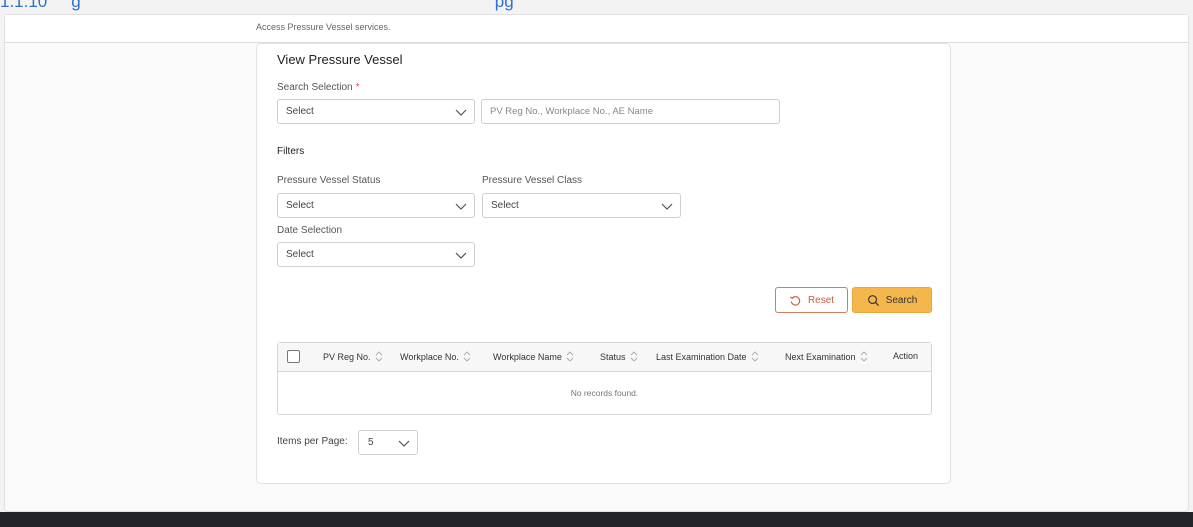 Image resolution: width=1193 pixels, height=527 pixels. What do you see at coordinates (533, 356) in the screenshot?
I see `col-workplace-name: Workplace Name` at bounding box center [533, 356].